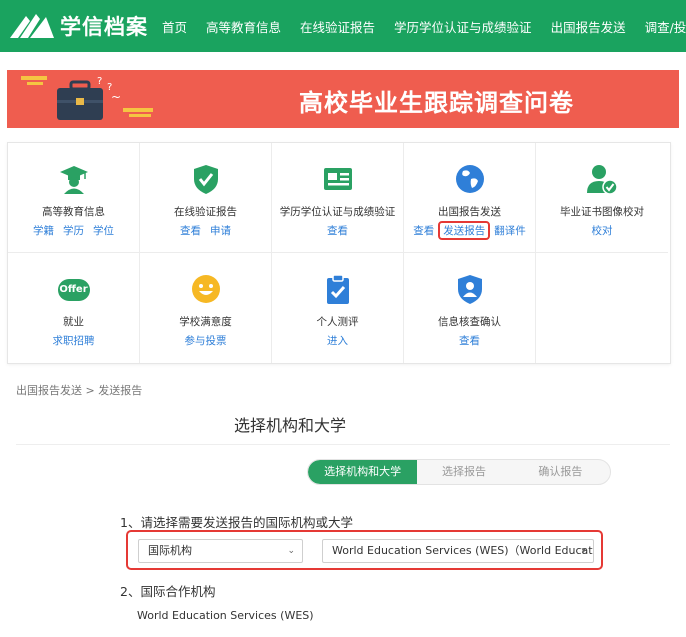  Describe the element at coordinates (174, 26) in the screenshot. I see `nav-home: 首页` at that location.